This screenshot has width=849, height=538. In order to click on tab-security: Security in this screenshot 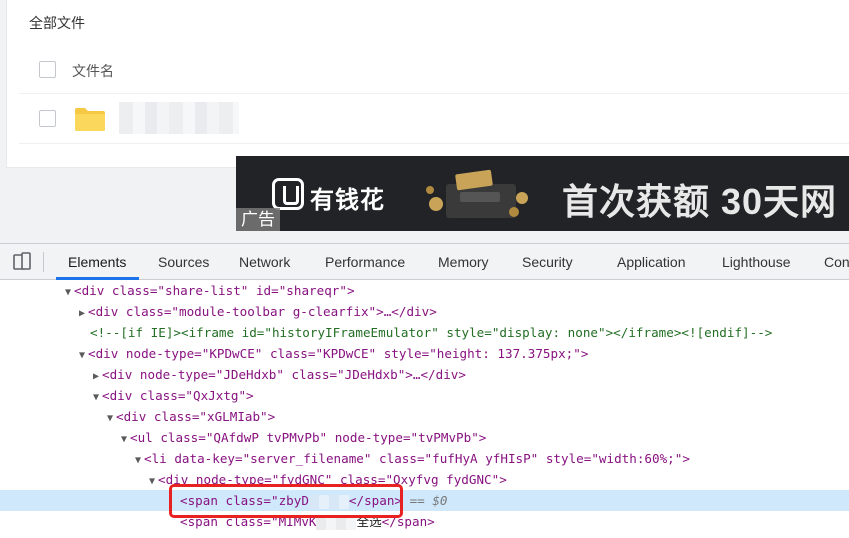, I will do `click(547, 262)`.